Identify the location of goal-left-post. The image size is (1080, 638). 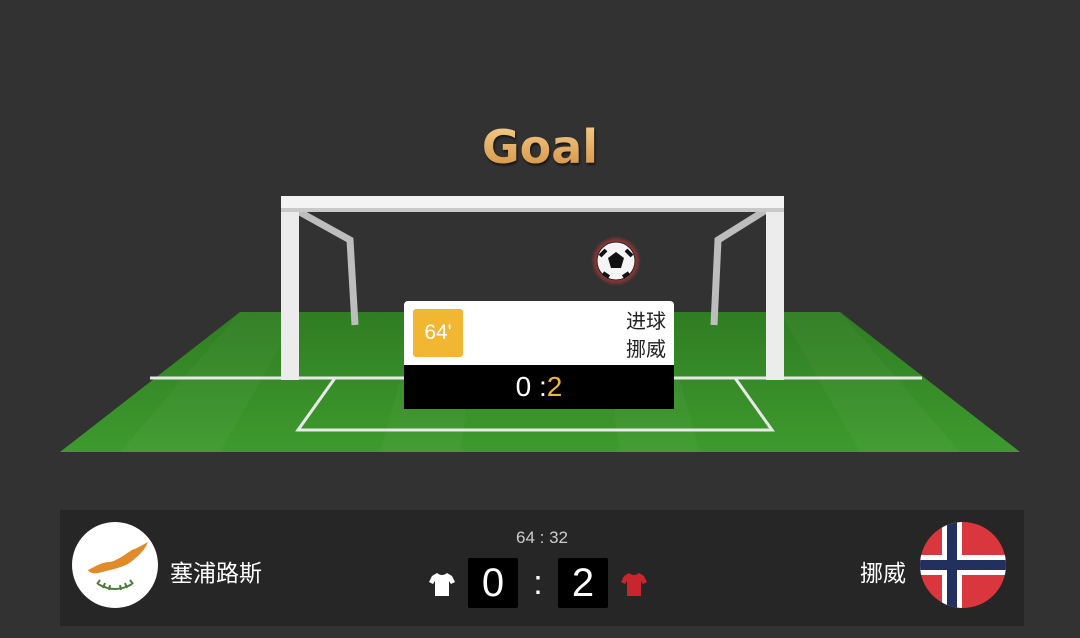
(290, 288).